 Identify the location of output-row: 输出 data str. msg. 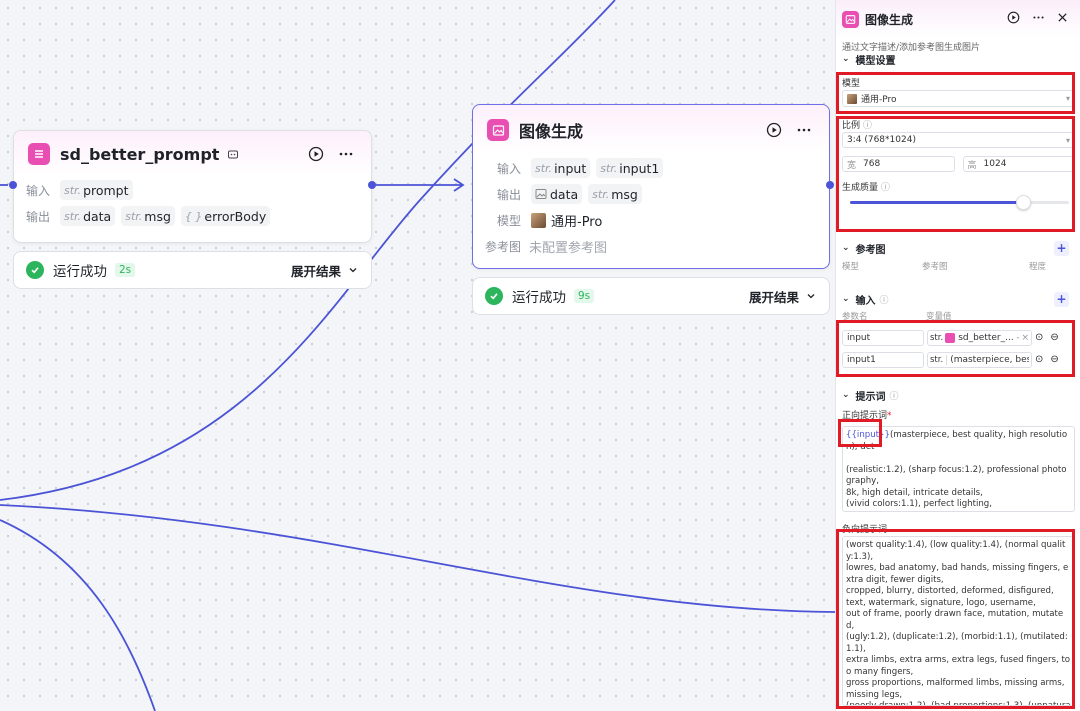
(651, 194).